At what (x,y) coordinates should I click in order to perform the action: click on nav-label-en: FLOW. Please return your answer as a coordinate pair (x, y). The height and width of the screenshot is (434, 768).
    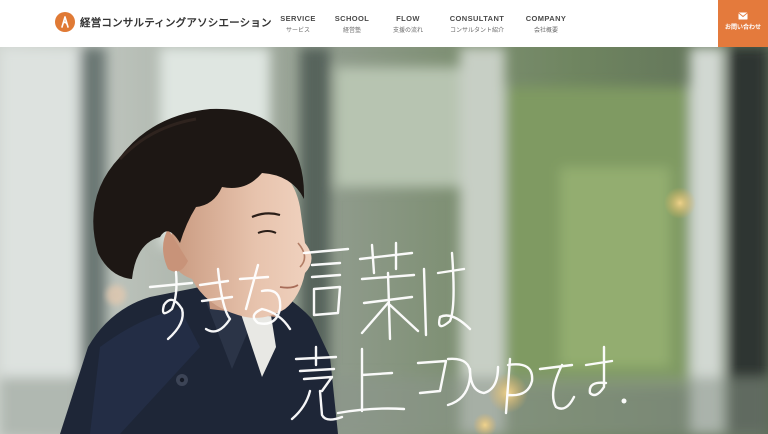
    Looking at the image, I should click on (408, 18).